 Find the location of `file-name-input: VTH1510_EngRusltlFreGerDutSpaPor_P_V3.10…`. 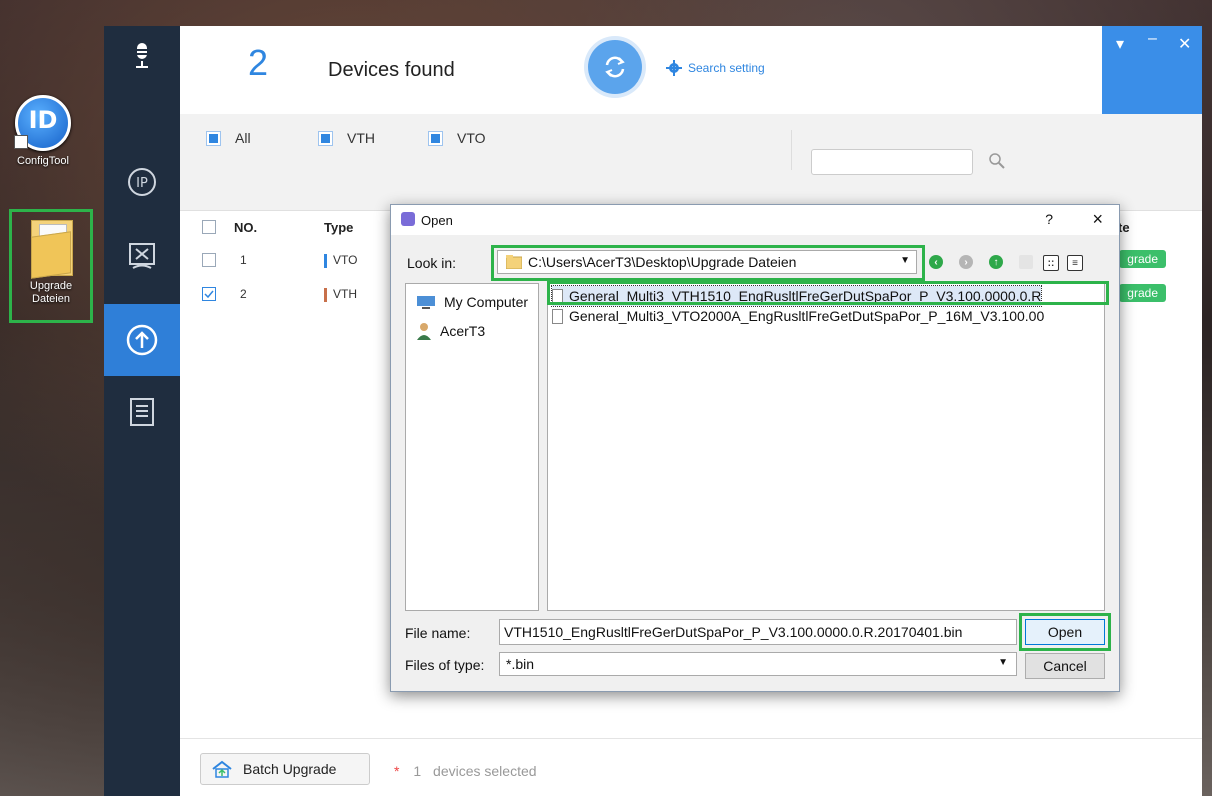

file-name-input: VTH1510_EngRusltlFreGerDutSpaPor_P_V3.10… is located at coordinates (758, 632).